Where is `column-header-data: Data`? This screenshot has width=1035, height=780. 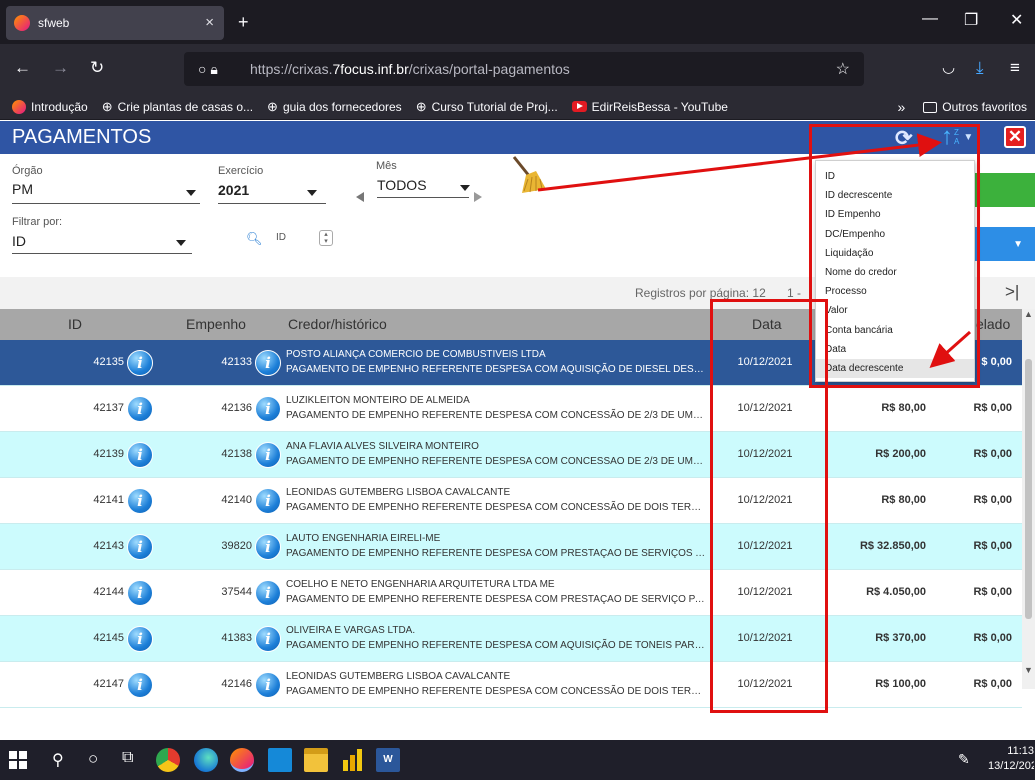
column-header-data: Data is located at coordinates (767, 324).